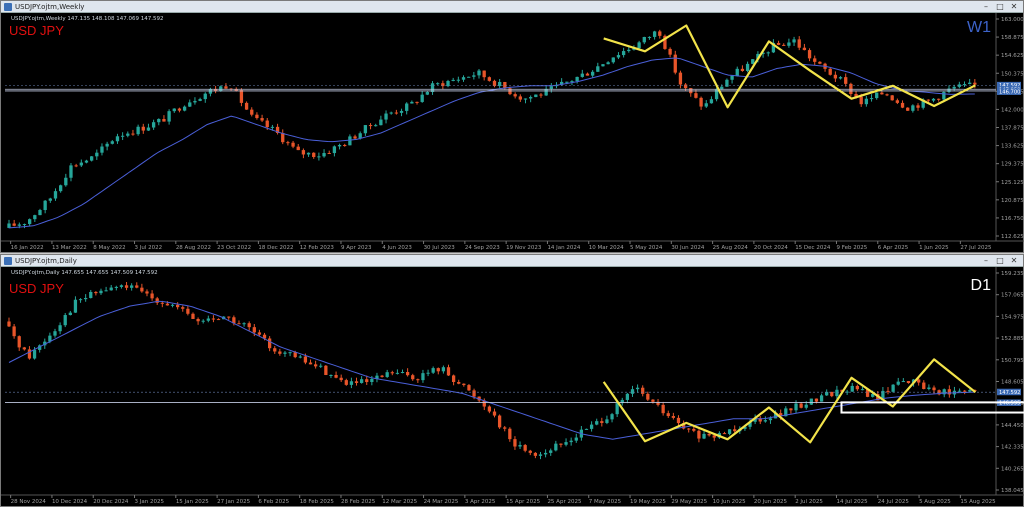  I want to click on date-tick-label: 4 Jun 2023, so click(397, 248).